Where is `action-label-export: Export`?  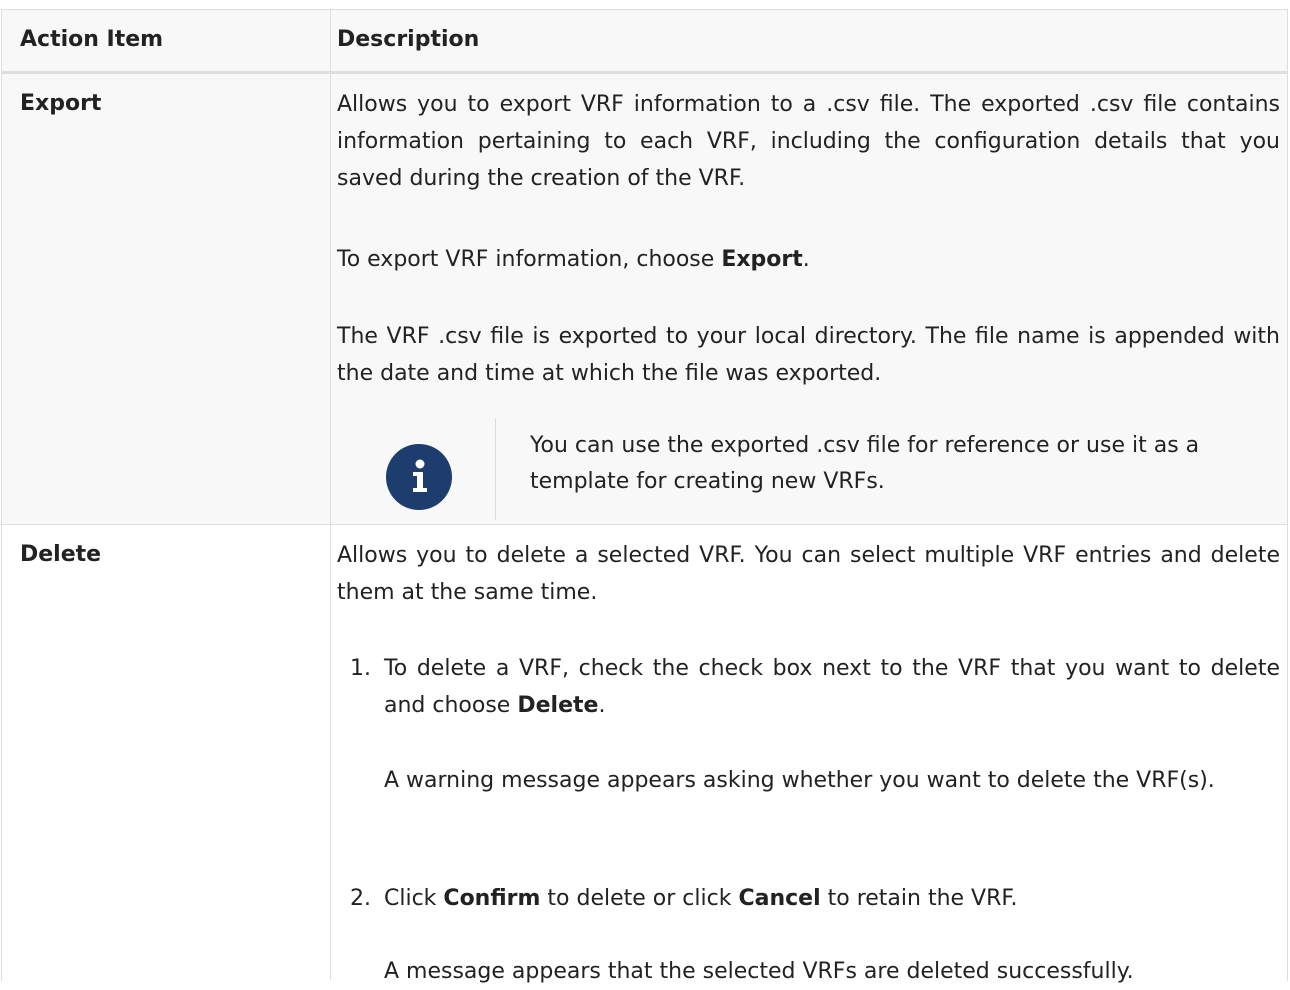 action-label-export: Export is located at coordinates (61, 103).